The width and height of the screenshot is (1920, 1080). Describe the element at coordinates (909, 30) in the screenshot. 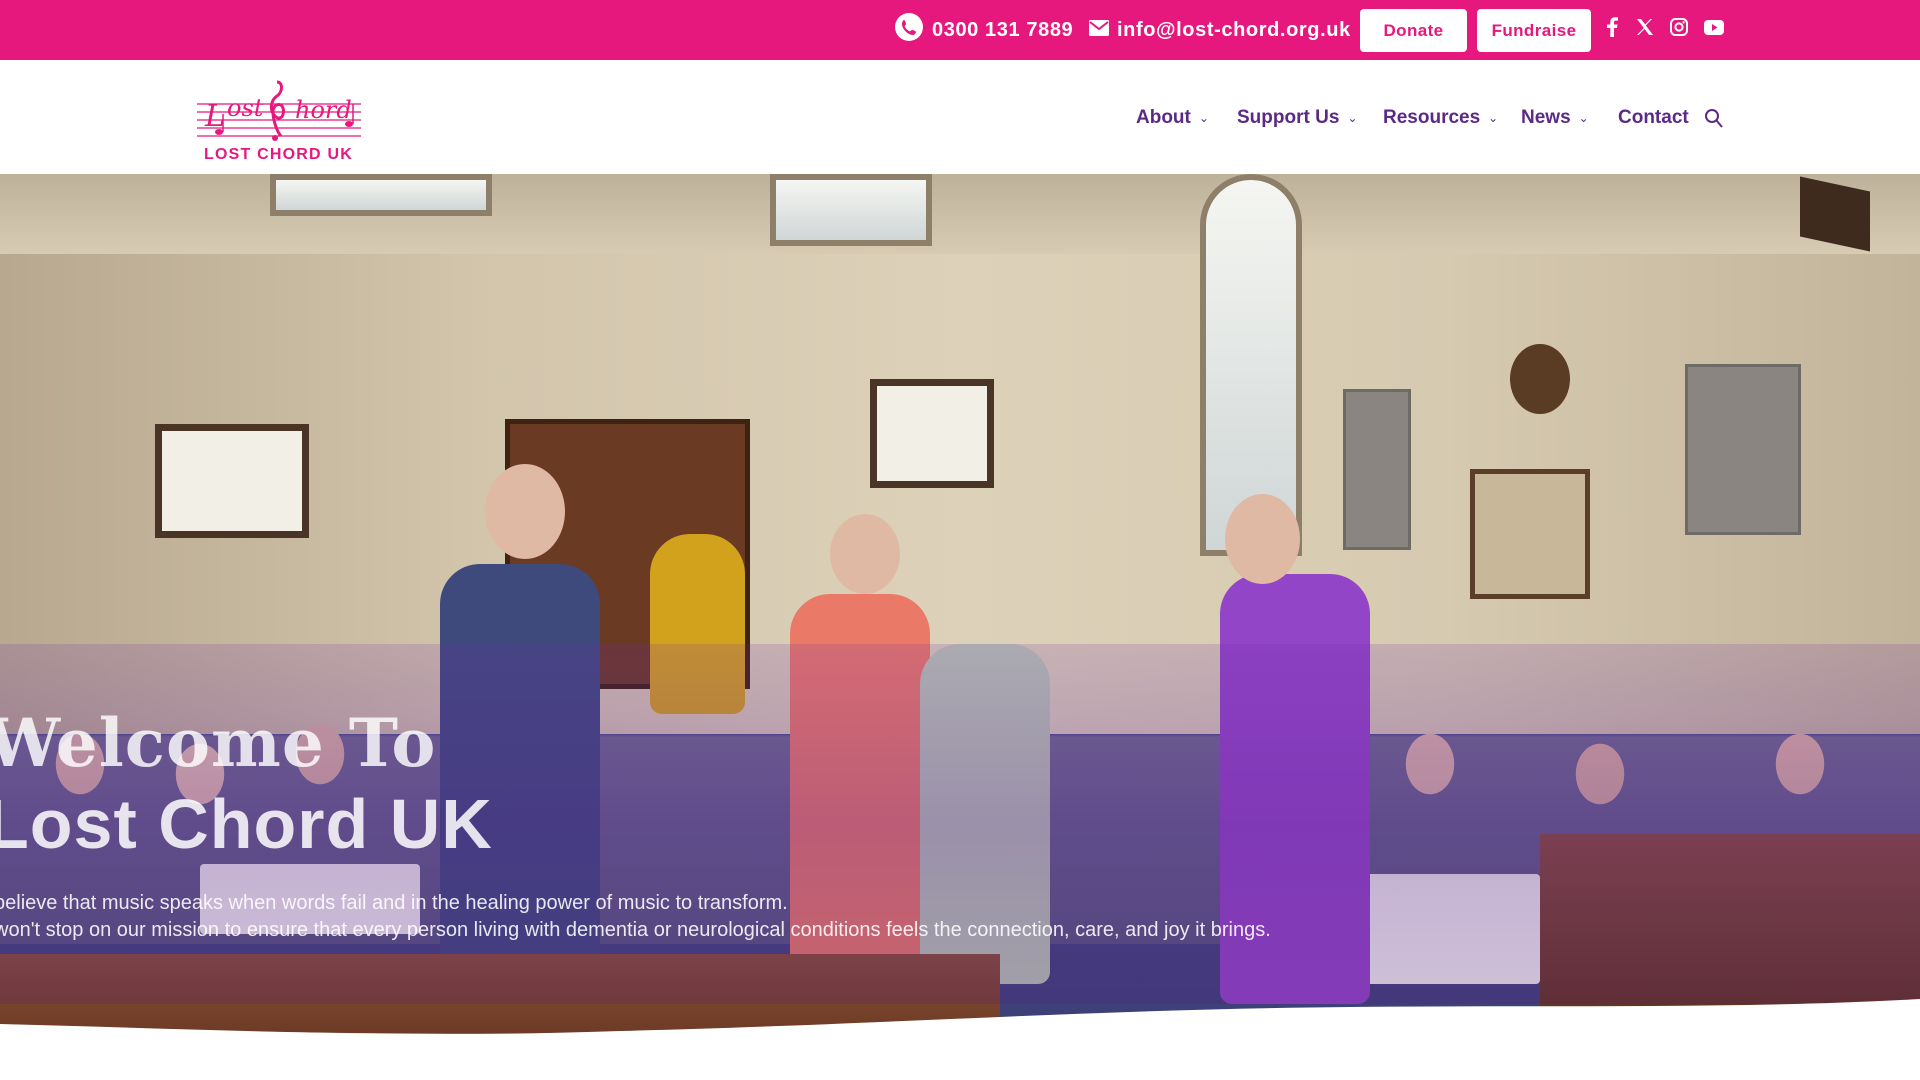

I see `phone-icon` at that location.